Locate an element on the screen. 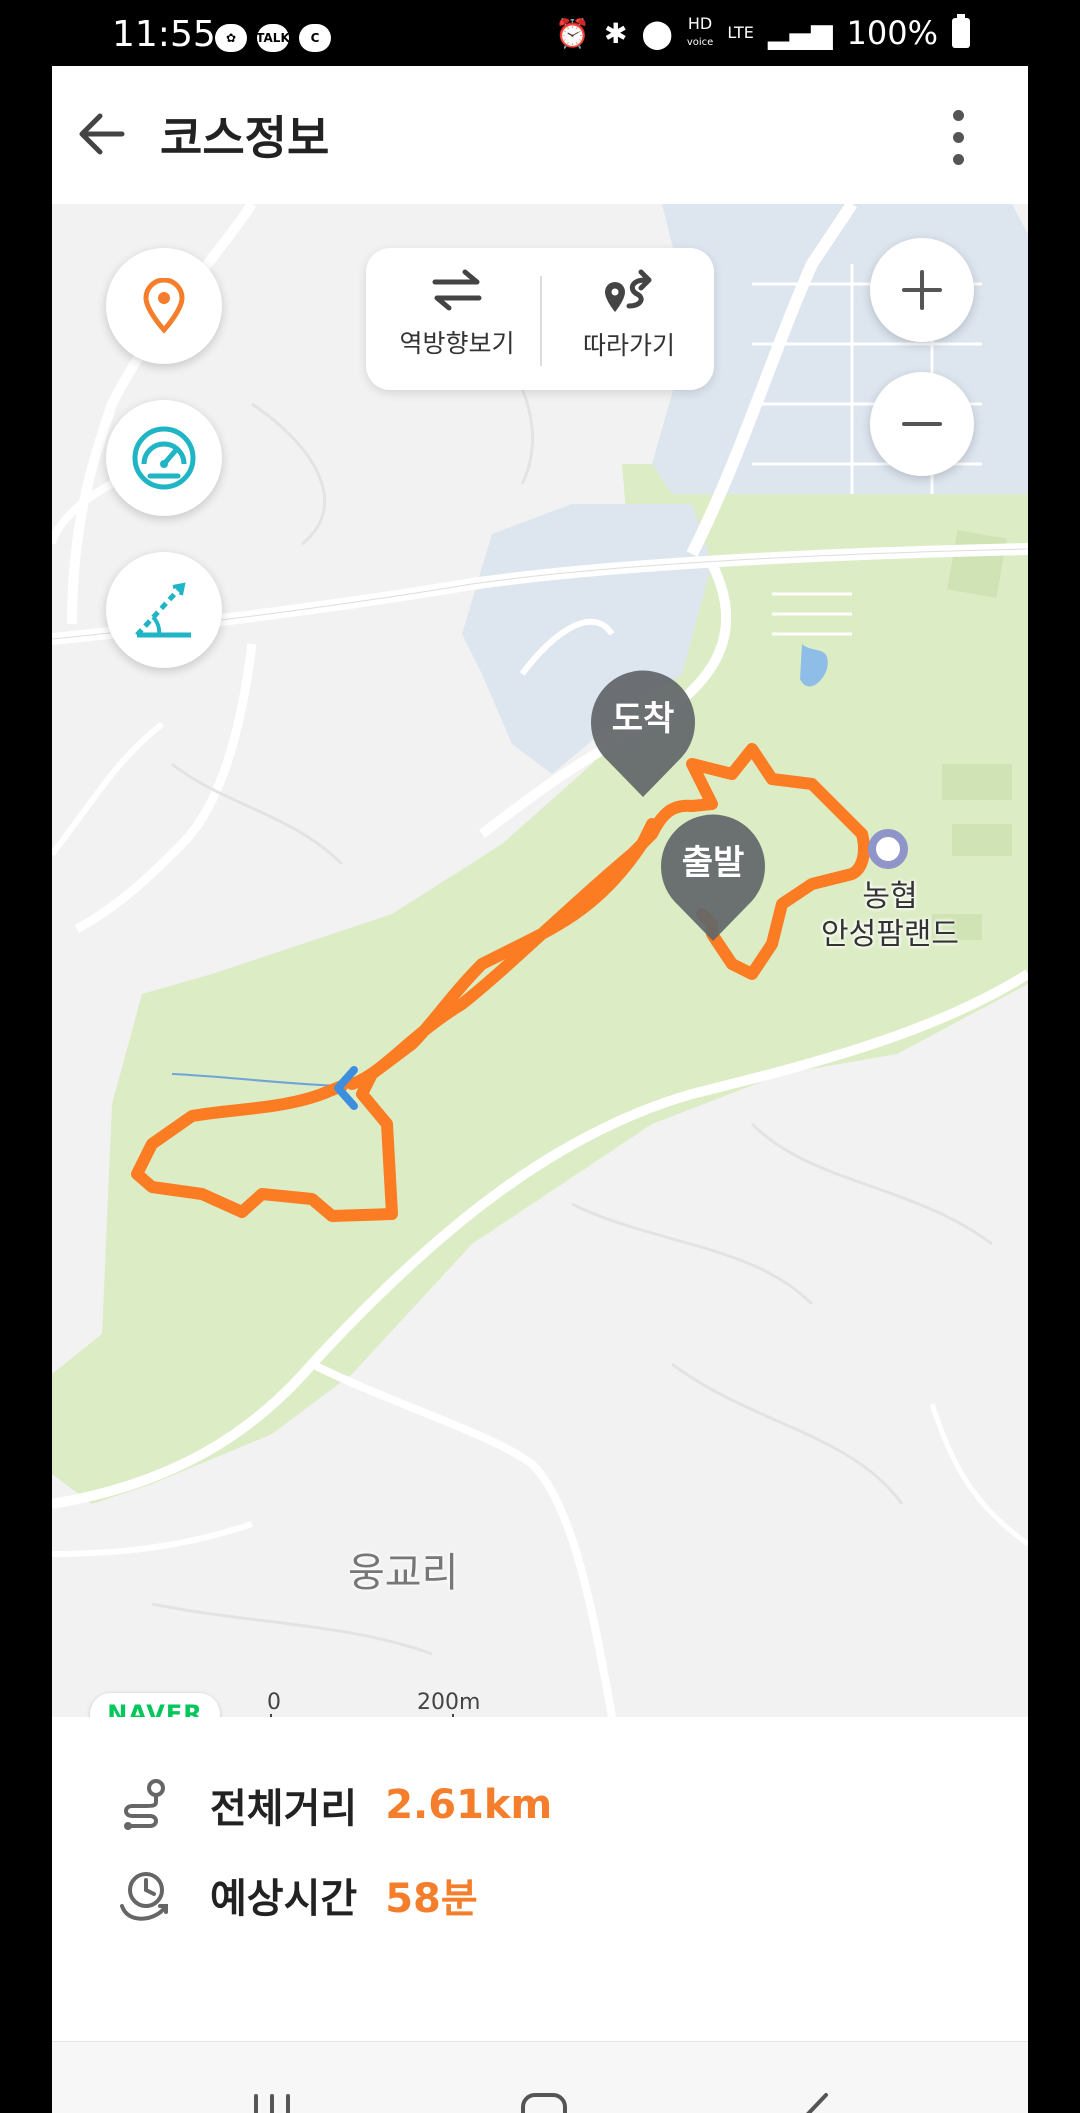  talk-icon: TALK is located at coordinates (273, 38).